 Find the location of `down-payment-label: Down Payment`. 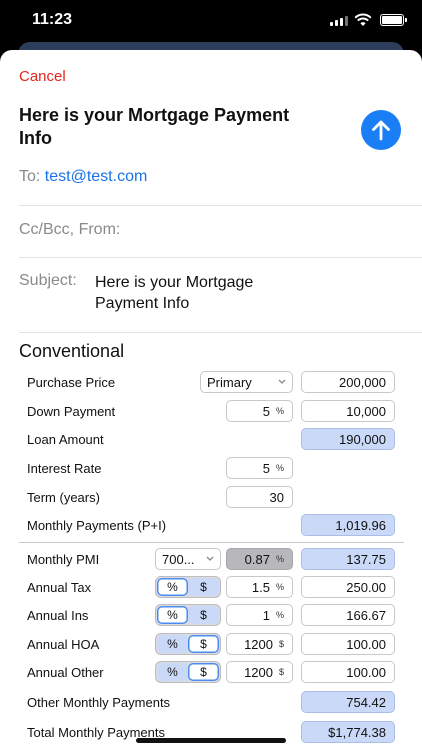

down-payment-label: Down Payment is located at coordinates (71, 411).